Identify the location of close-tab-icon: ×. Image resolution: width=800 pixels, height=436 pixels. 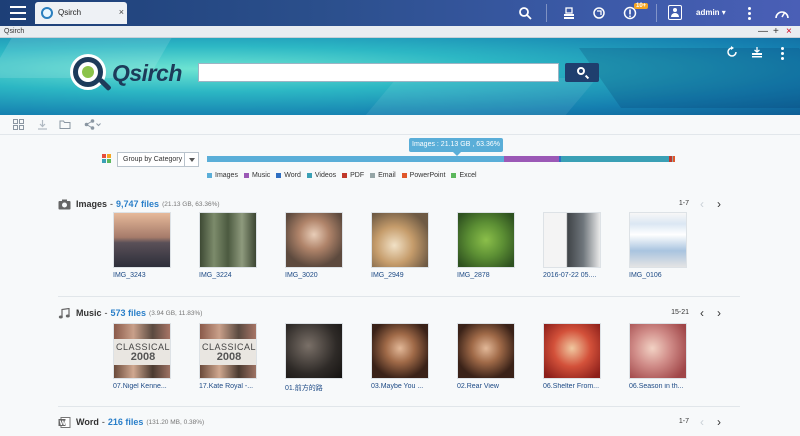
(121, 12).